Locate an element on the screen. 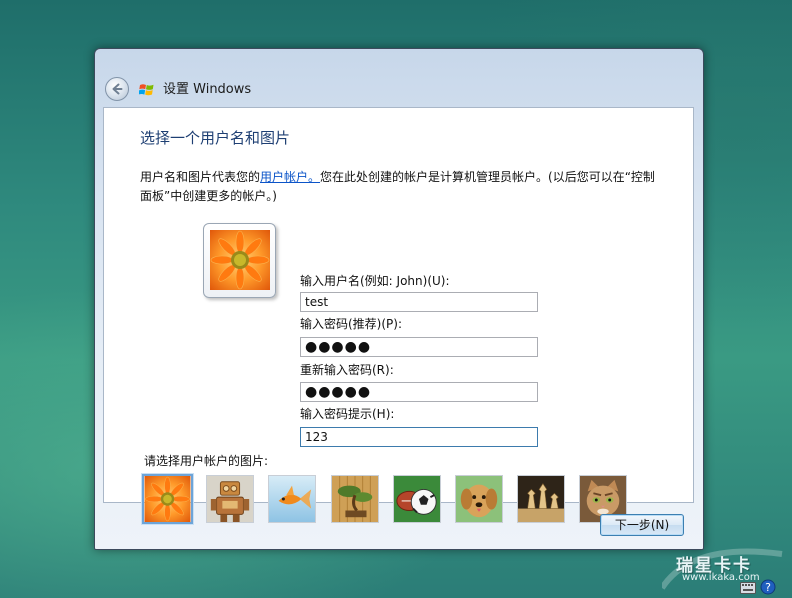 The height and width of the screenshot is (598, 792). username-label: 输入用户名(例如: John)(U): is located at coordinates (375, 281).